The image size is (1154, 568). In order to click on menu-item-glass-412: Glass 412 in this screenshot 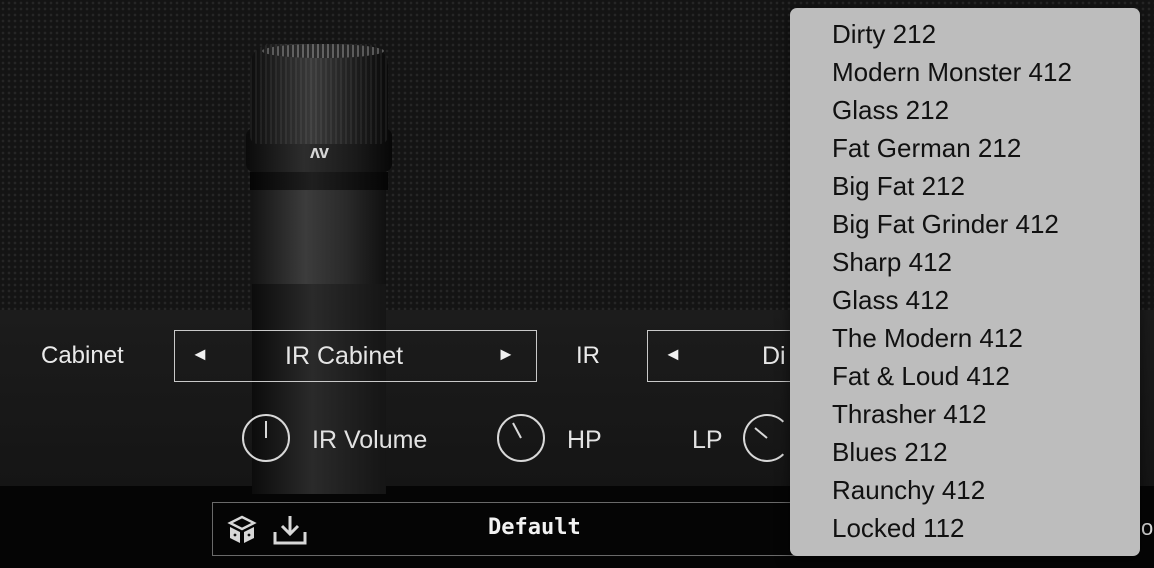, I will do `click(982, 300)`.